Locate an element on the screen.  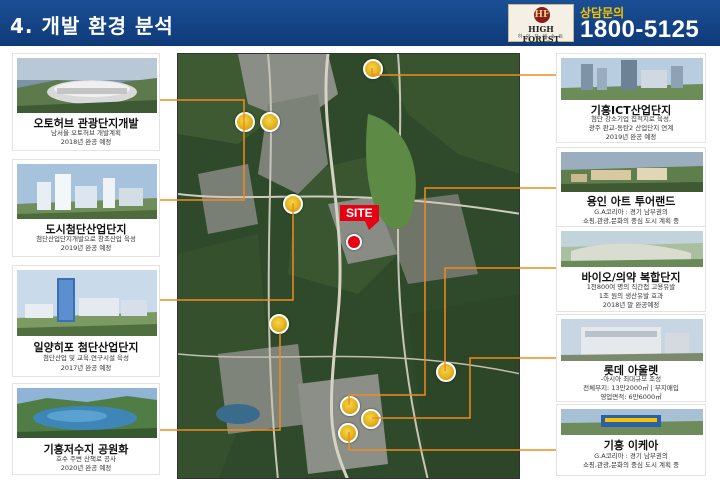
card-autohub: 오토허브 관광단지개발 남서울 오토허브 개발계획 2018년 완공 예정 is located at coordinates (86, 102).